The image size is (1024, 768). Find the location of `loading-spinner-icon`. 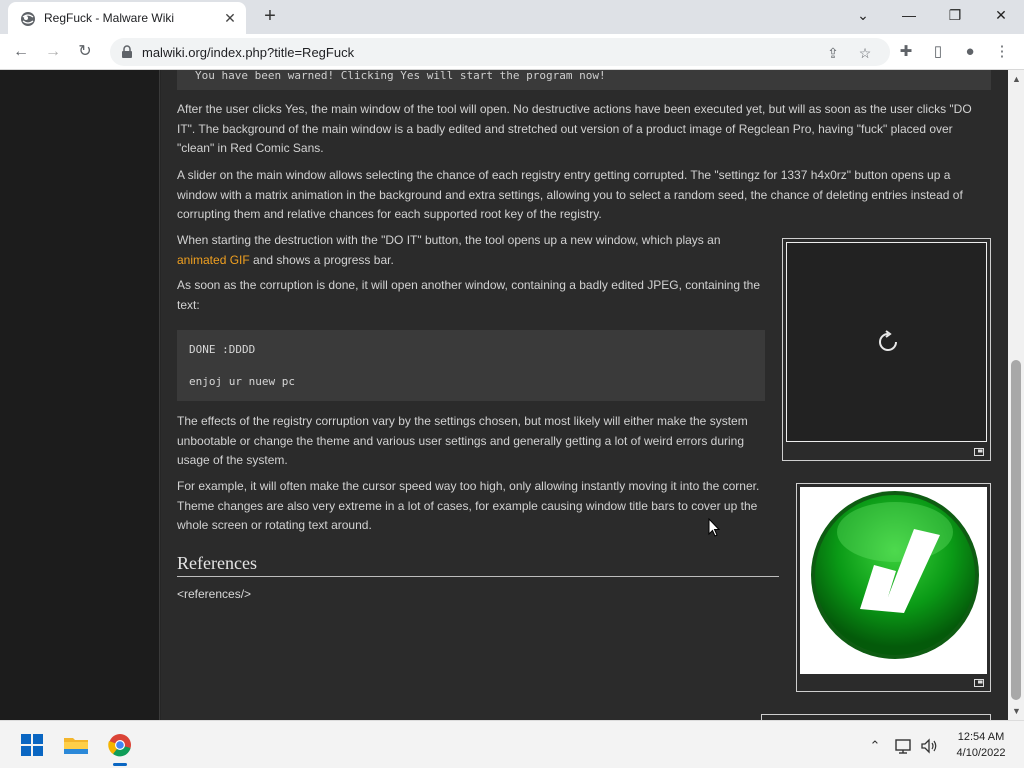

loading-spinner-icon is located at coordinates (888, 340).